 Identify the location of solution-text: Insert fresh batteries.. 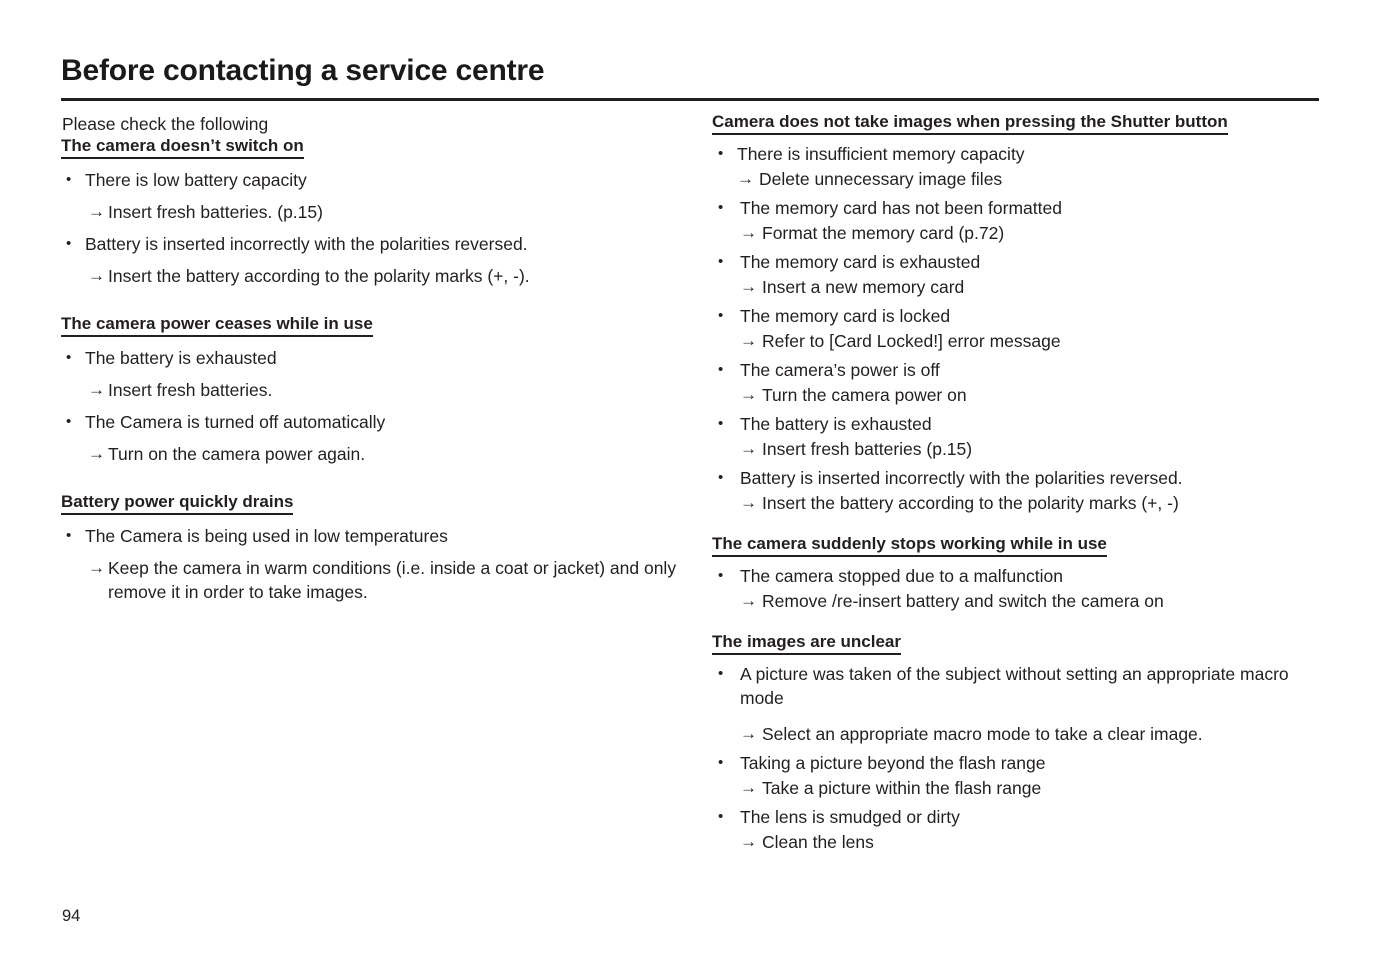
(190, 390).